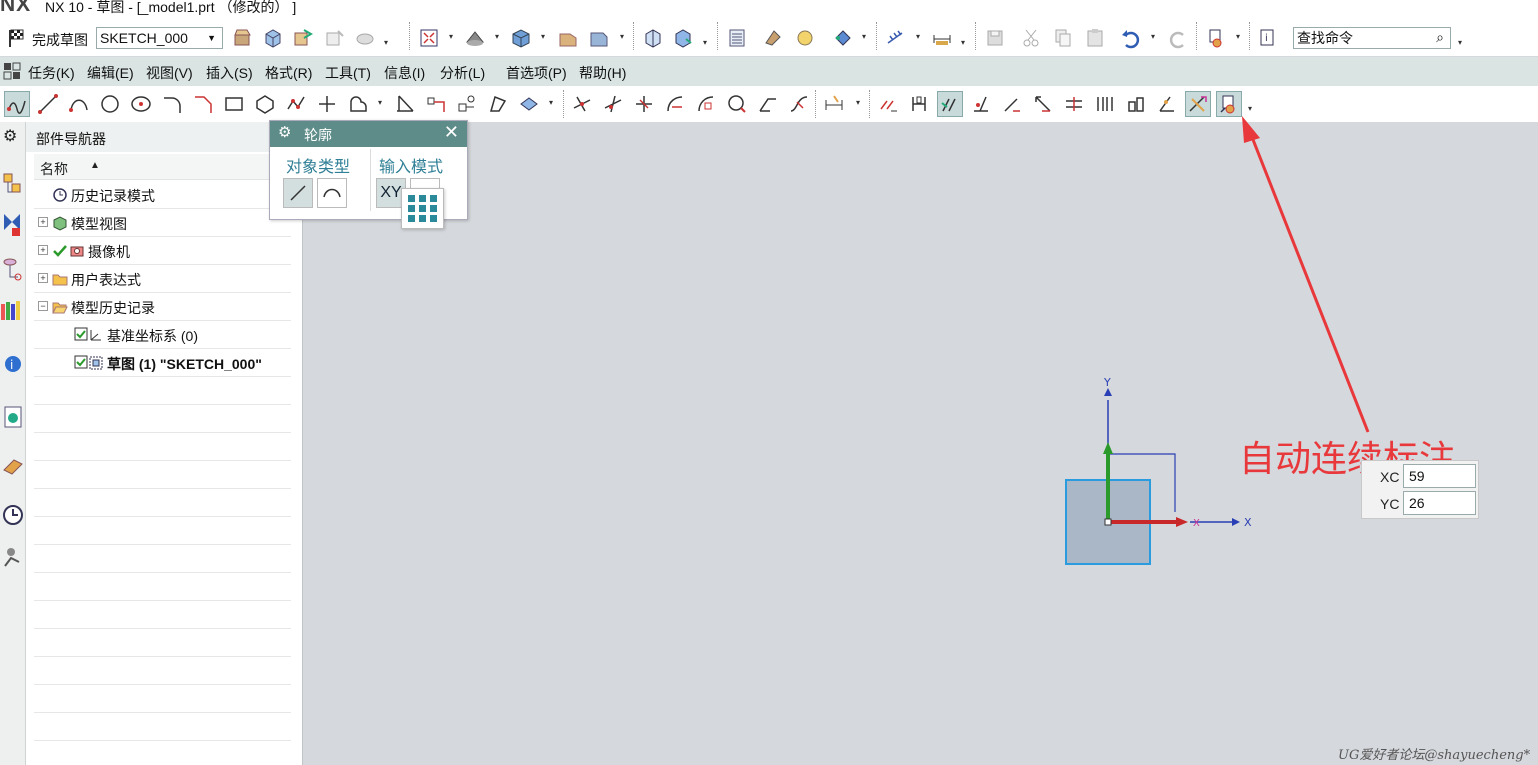  What do you see at coordinates (162, 195) in the screenshot?
I see `tree-row-history-mode: 历史记录模式` at bounding box center [162, 195].